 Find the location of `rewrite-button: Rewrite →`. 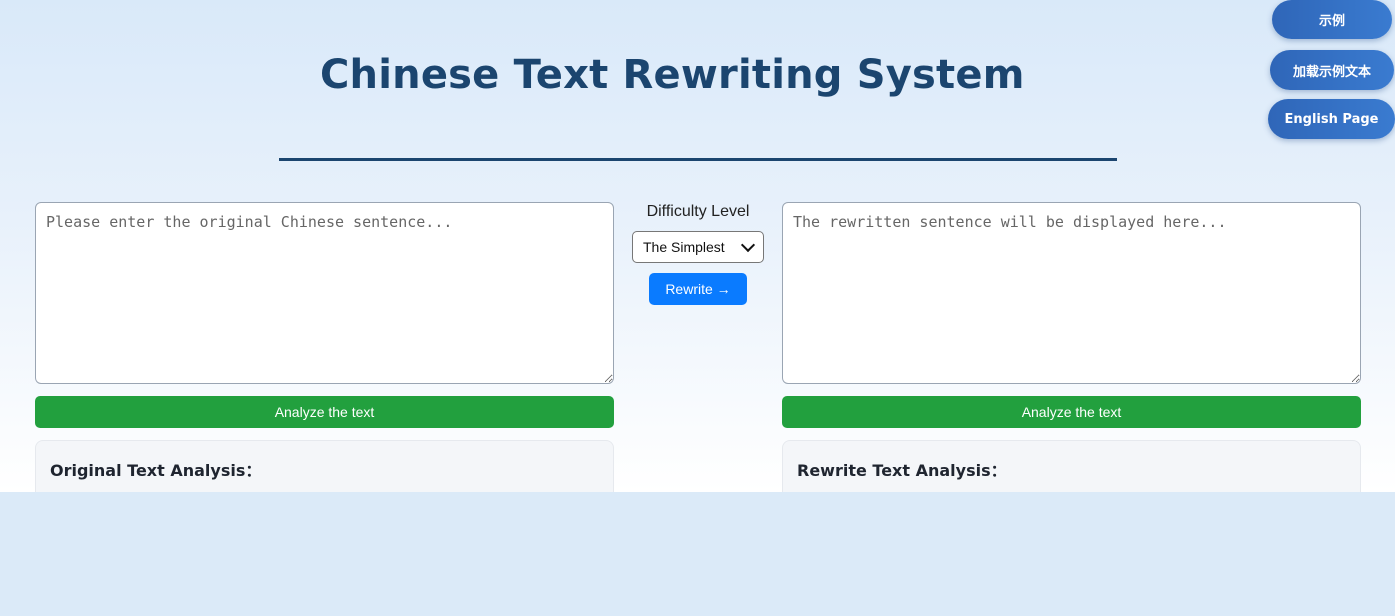

rewrite-button: Rewrite → is located at coordinates (698, 289).